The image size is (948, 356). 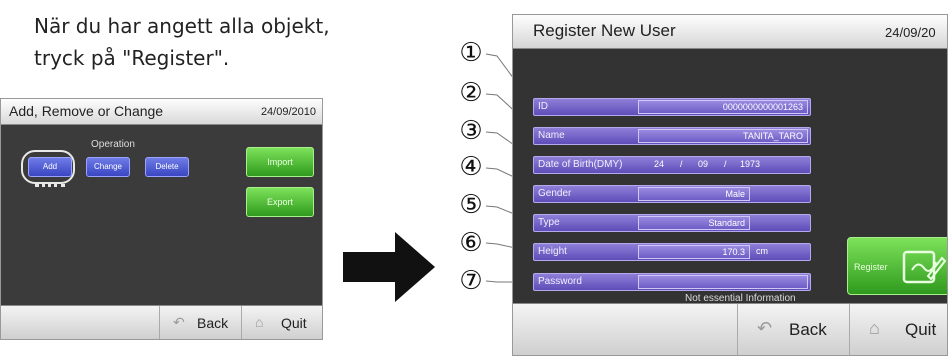 I want to click on password-label: Password, so click(x=560, y=281).